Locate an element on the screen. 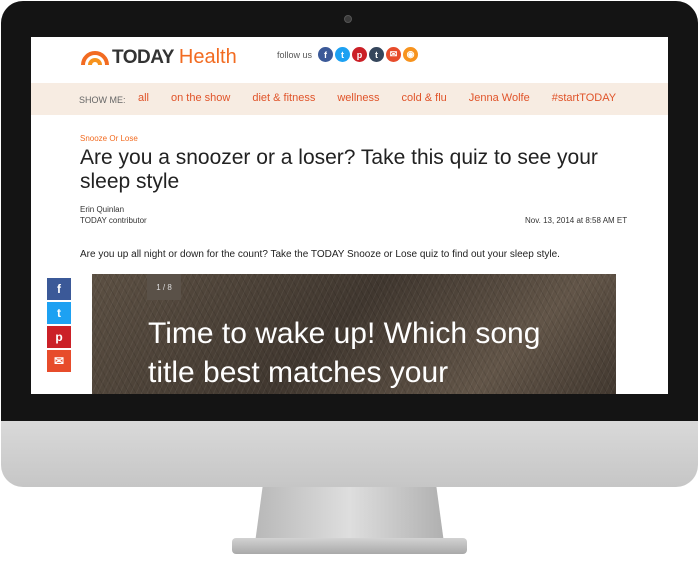 This screenshot has width=699, height=565. nav-link-on-the-show: on the show is located at coordinates (200, 98).